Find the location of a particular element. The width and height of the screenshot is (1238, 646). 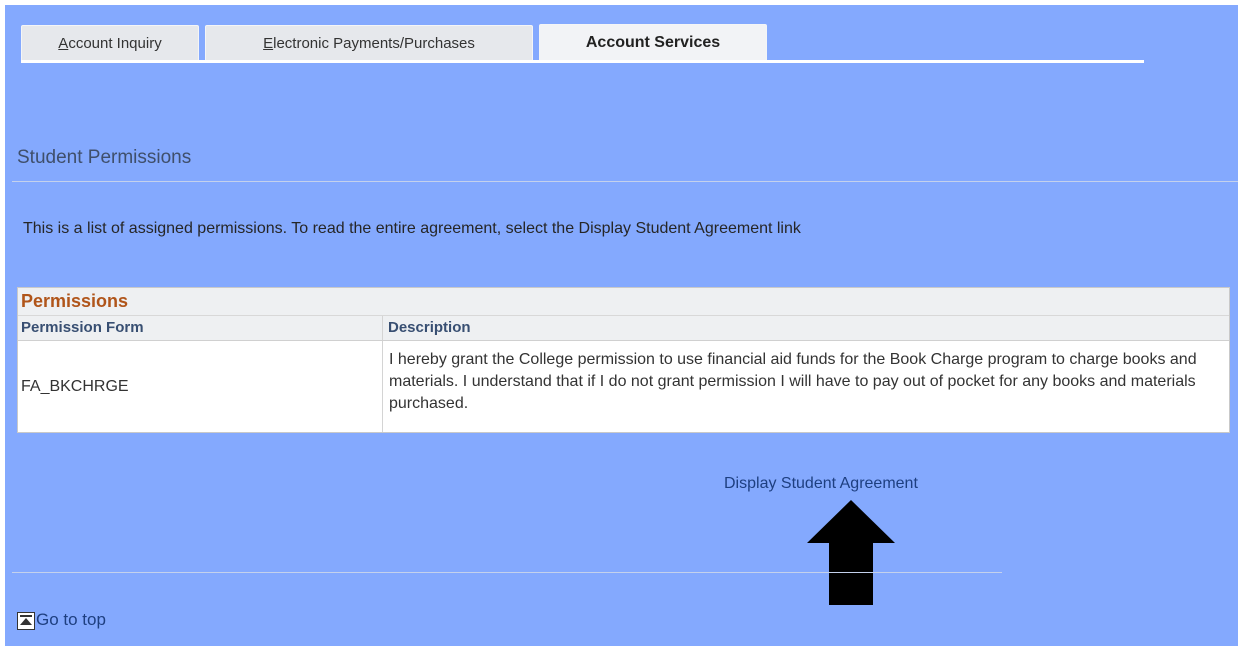

permission-form-cell: FA_BKCHRGE is located at coordinates (200, 386).